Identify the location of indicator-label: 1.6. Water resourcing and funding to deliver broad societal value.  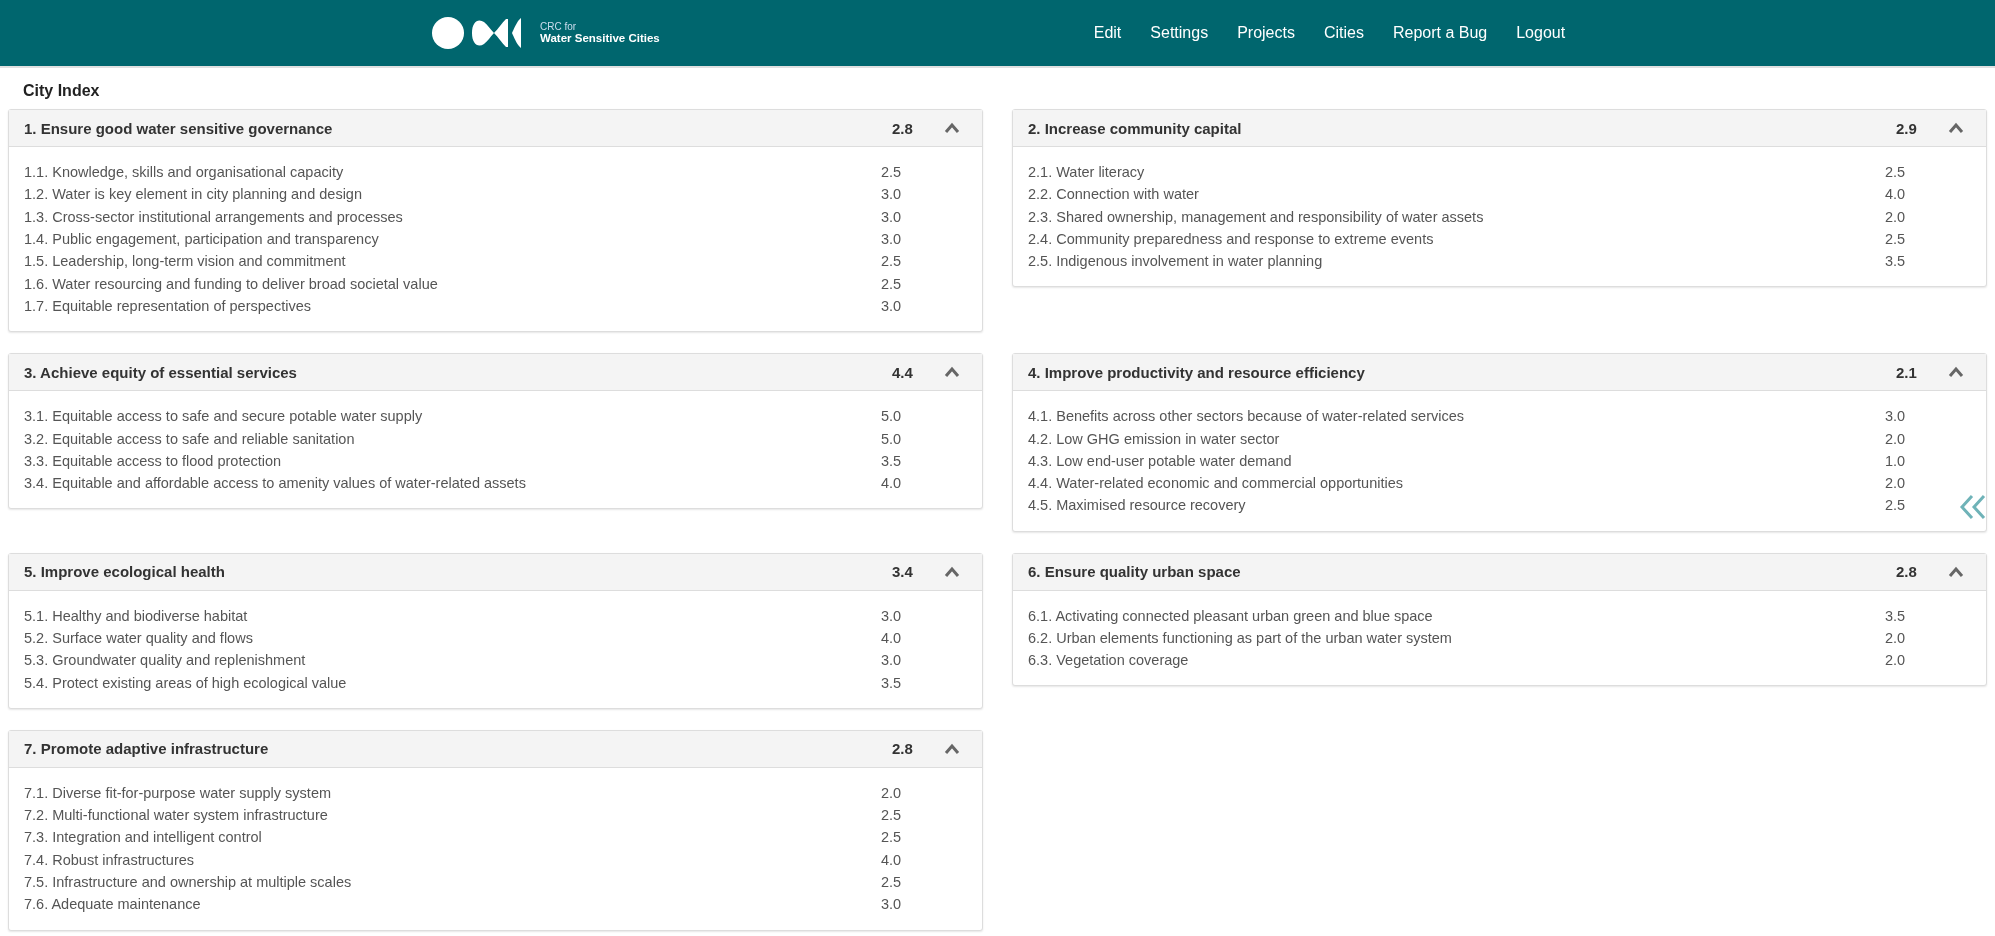
(231, 283).